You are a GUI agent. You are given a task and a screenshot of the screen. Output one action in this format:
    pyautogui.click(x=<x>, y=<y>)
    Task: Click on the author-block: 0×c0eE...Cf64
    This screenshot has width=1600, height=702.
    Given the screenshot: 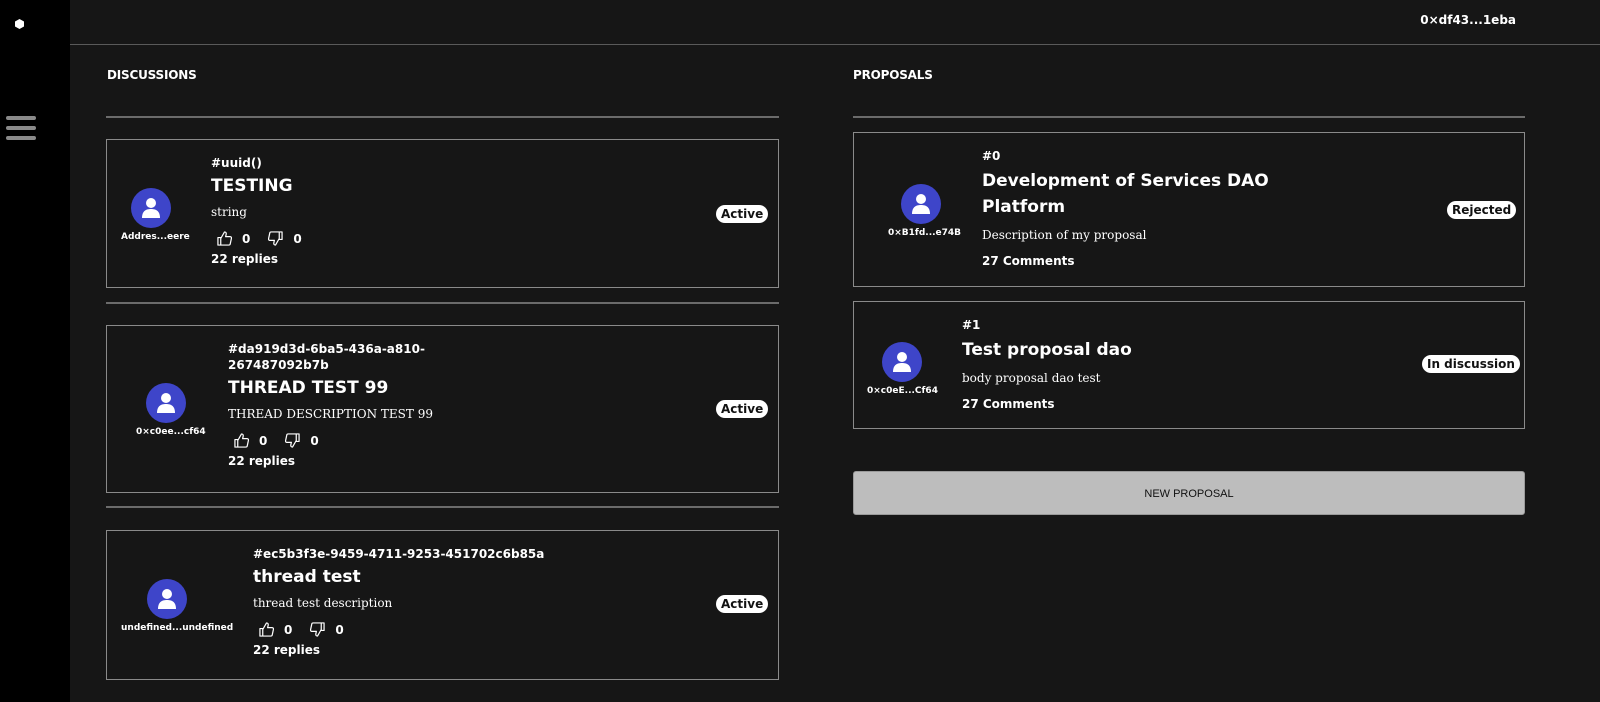 What is the action you would take?
    pyautogui.click(x=902, y=369)
    